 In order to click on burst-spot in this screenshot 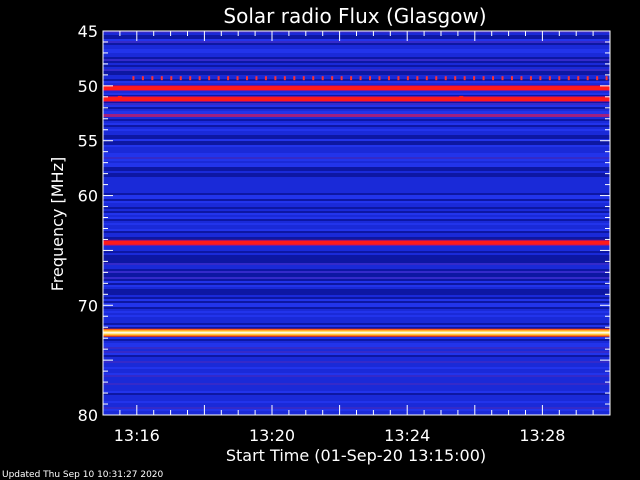, I will do `click(119, 98)`.